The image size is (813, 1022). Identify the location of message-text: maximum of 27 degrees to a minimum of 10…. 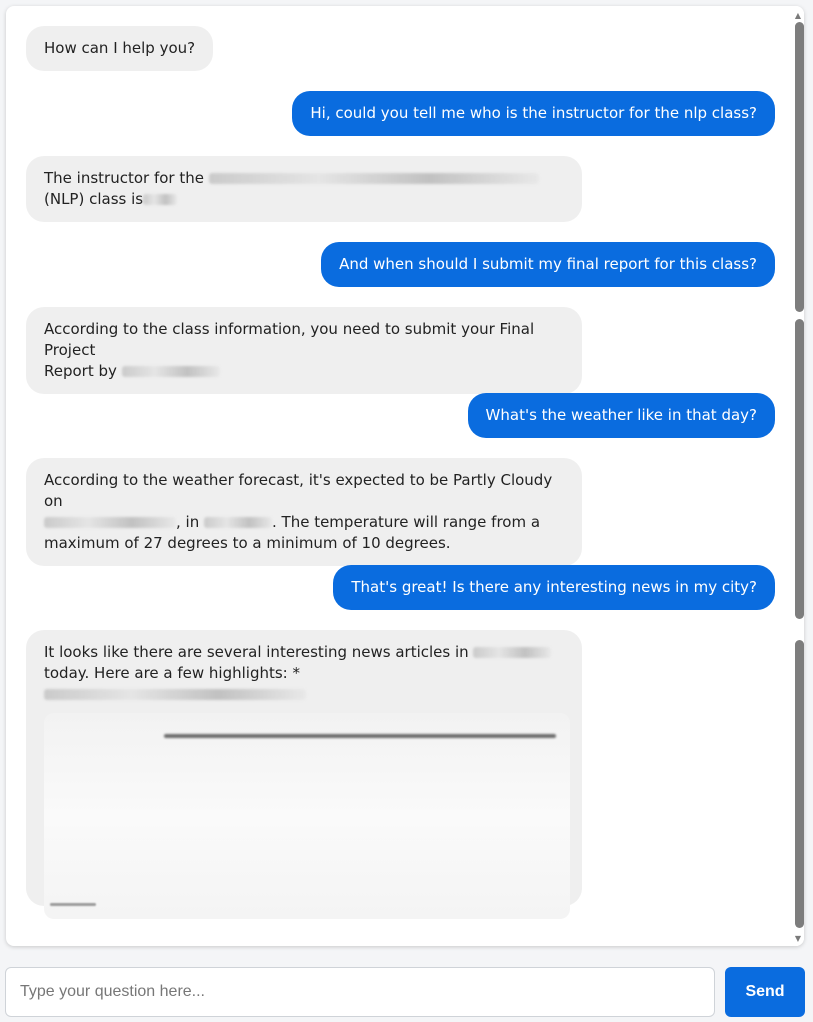
(247, 543).